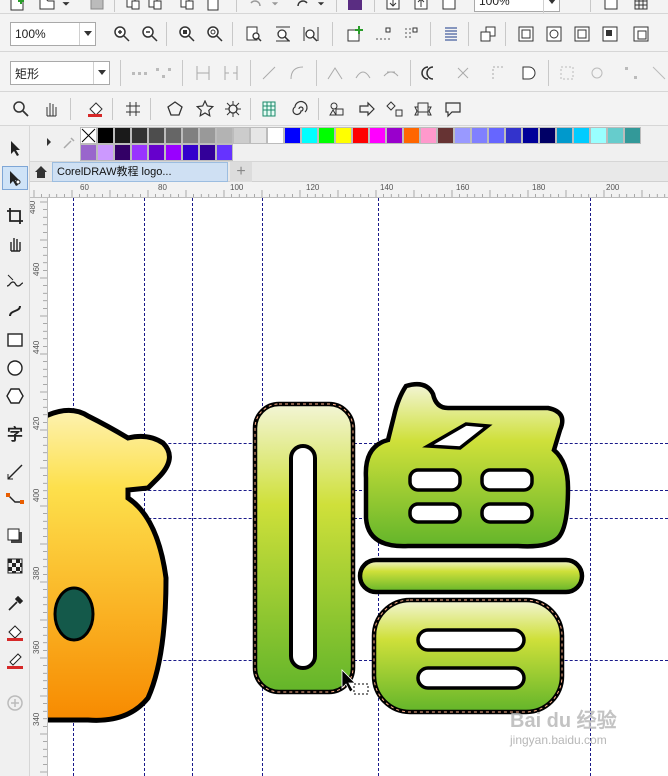  What do you see at coordinates (15, 244) in the screenshot?
I see `hand-tool-icon` at bounding box center [15, 244].